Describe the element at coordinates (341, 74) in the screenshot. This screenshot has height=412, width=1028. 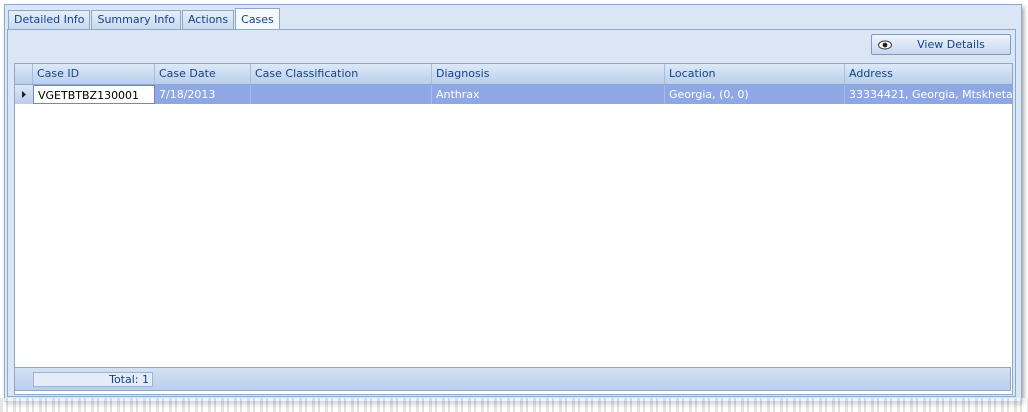
I see `column-header-case-classification: Case Classification` at that location.